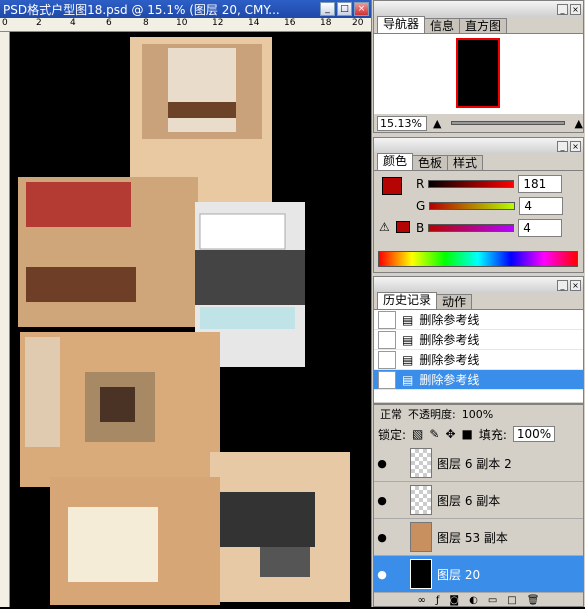 The height and width of the screenshot is (609, 585). Describe the element at coordinates (327, 9) in the screenshot. I see `minimize-button: _` at that location.